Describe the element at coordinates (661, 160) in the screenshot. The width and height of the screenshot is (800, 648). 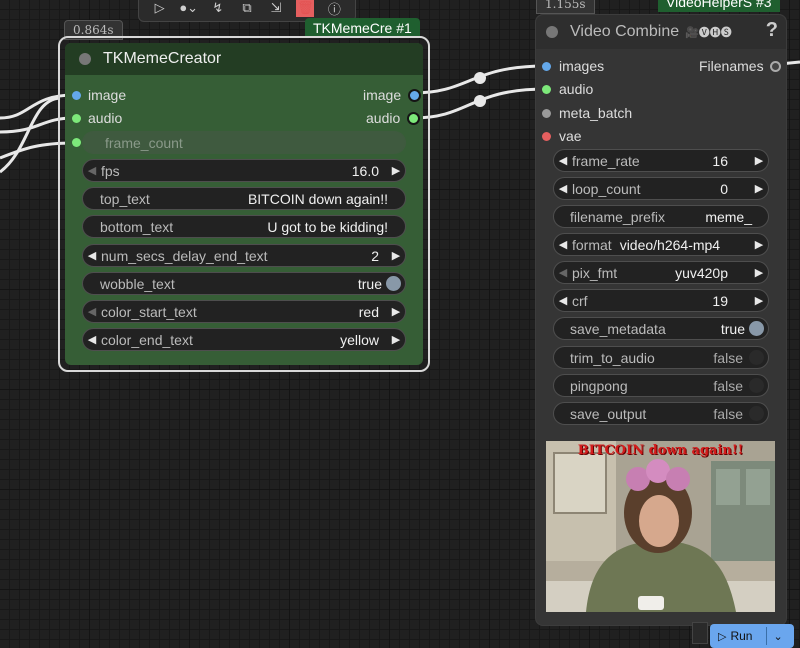
I see `frame-rate-widget: ◀ frame_rate 16 ▶` at that location.